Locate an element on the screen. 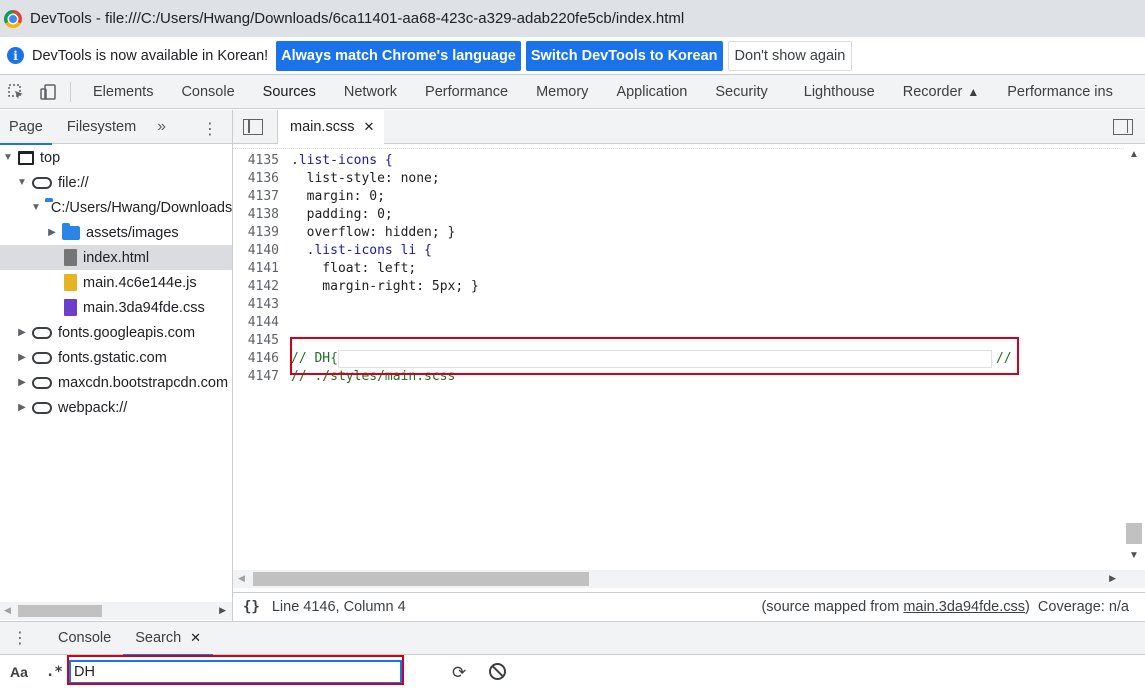  tab-recorder: Recorder ▲ is located at coordinates (941, 91).